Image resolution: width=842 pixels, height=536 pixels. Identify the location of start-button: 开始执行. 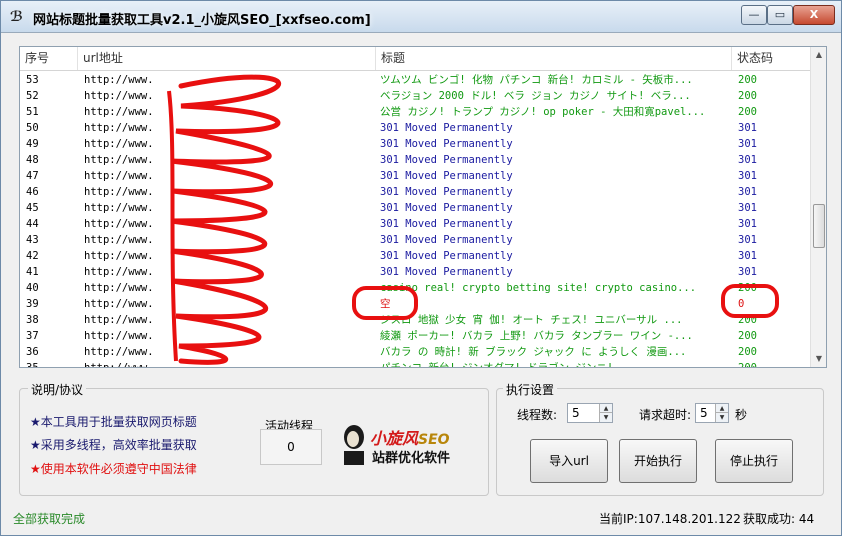
(658, 461).